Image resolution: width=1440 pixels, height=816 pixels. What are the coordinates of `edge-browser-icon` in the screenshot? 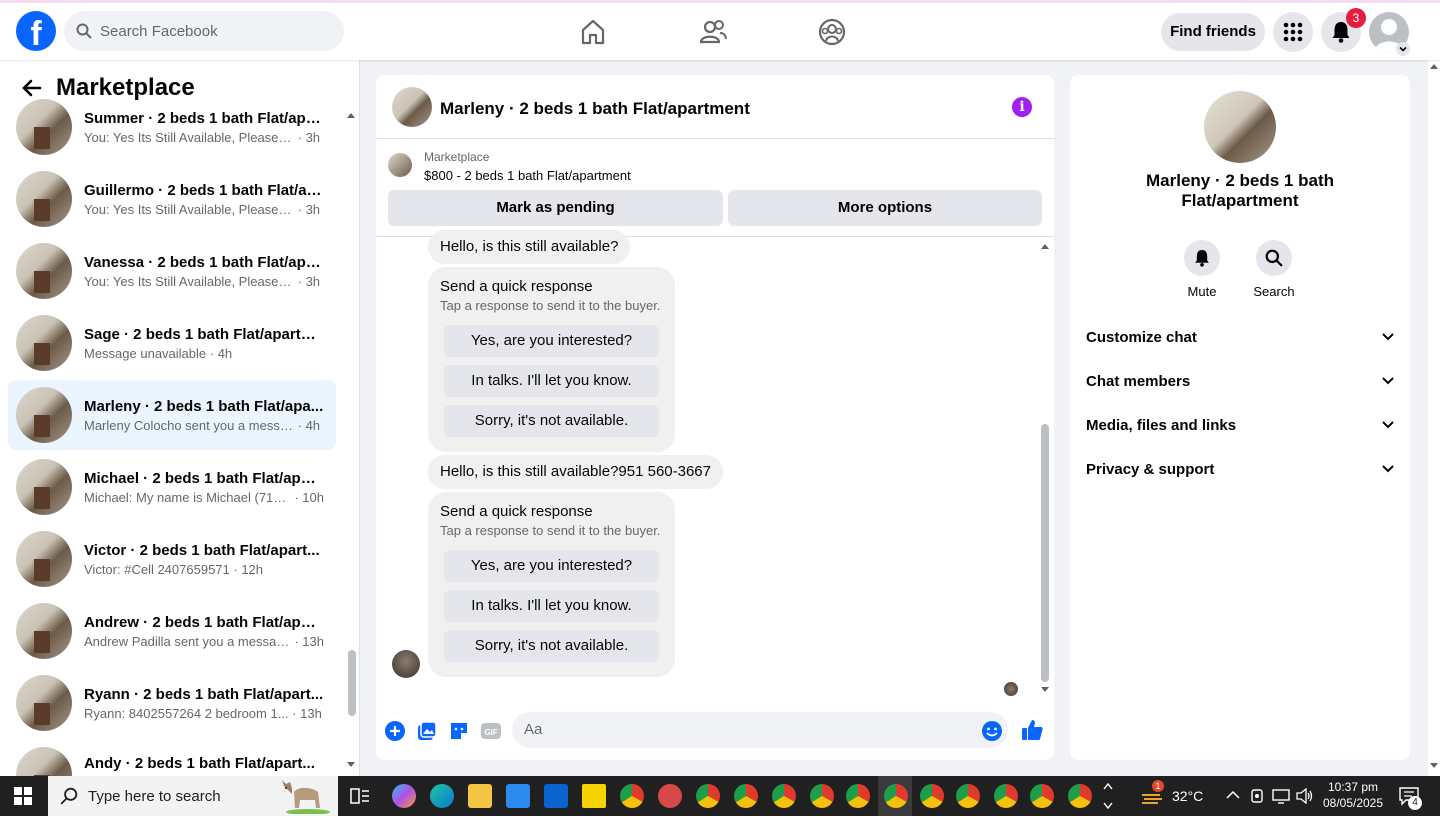 It's located at (442, 796).